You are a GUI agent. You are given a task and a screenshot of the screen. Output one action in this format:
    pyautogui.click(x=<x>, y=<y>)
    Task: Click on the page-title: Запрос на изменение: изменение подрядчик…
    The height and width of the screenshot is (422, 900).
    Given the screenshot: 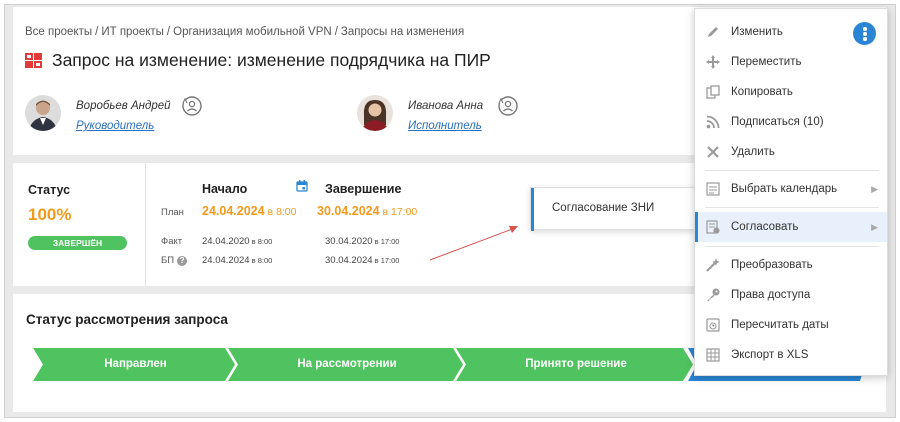 What is the action you would take?
    pyautogui.click(x=271, y=60)
    